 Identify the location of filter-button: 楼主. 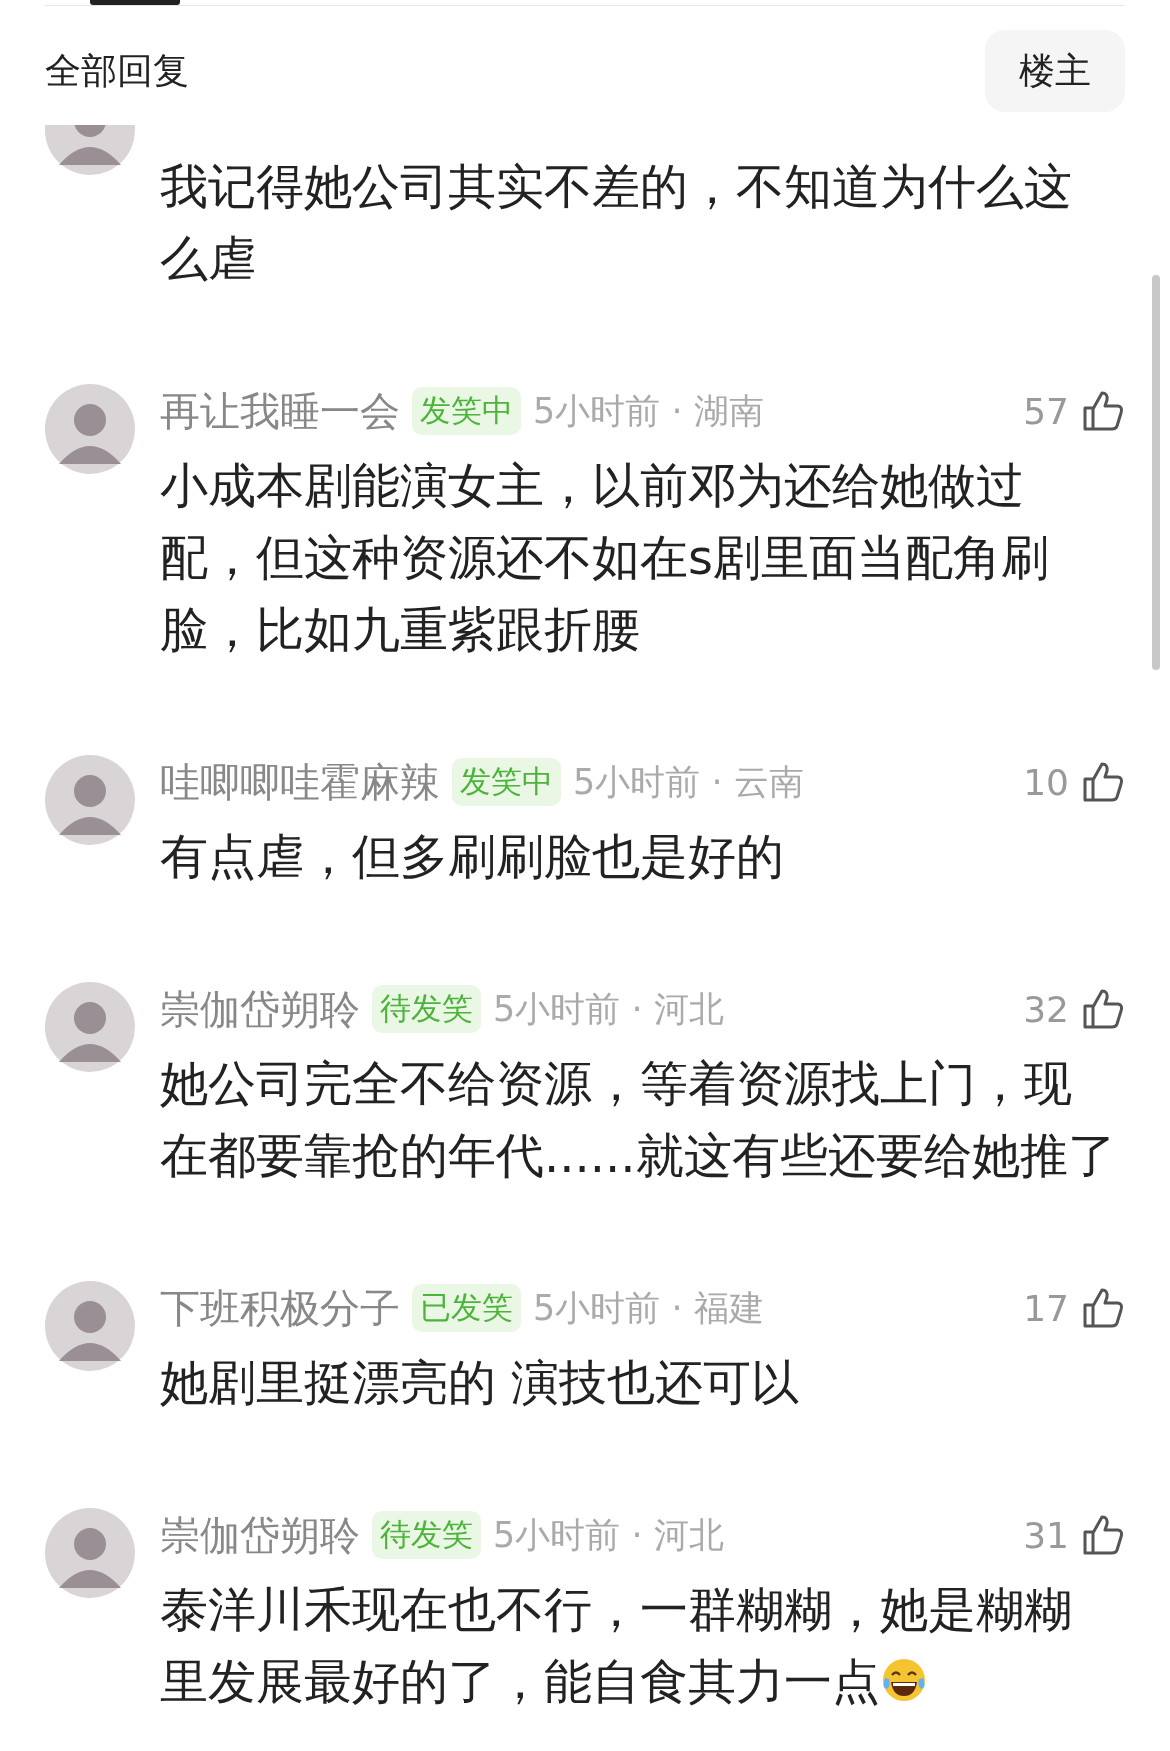
(1055, 71).